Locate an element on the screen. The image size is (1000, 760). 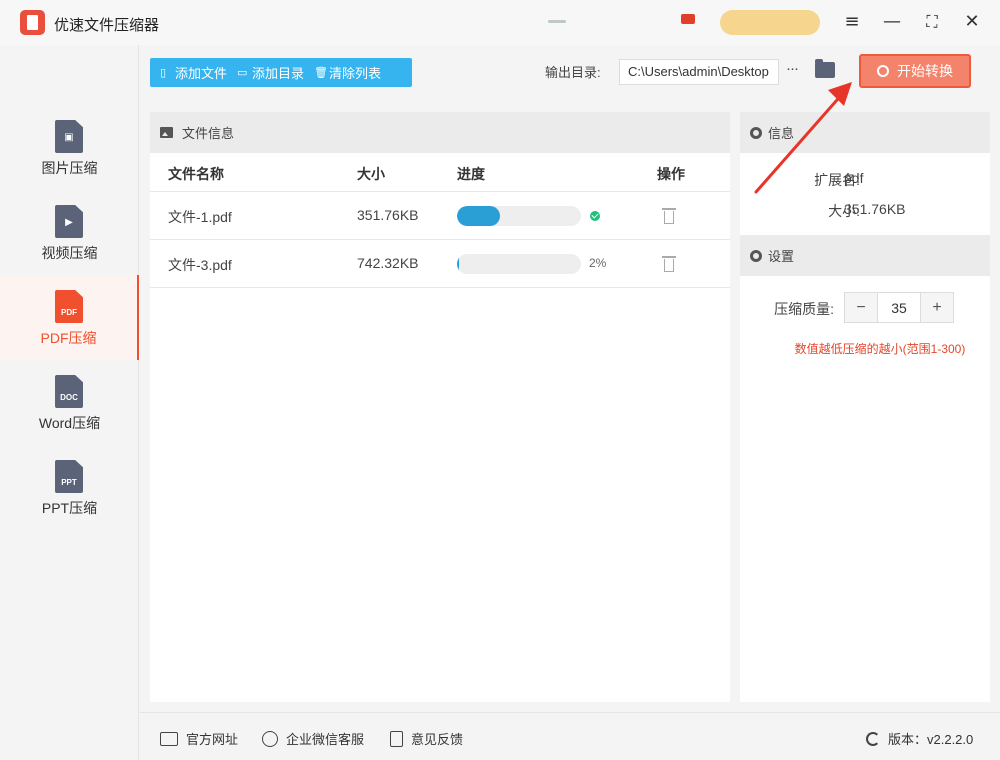
titlebar-decoration is located at coordinates (557, 21).